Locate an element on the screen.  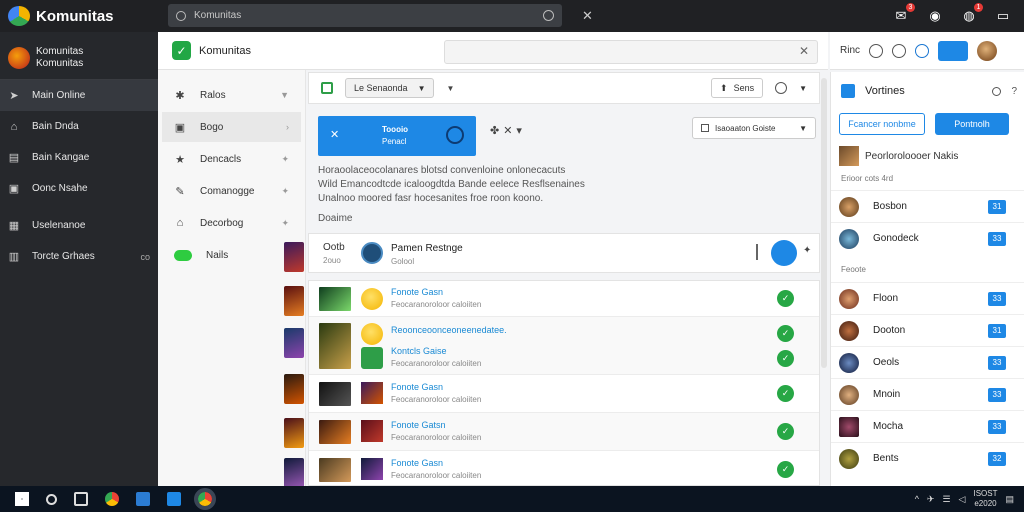
network-icon: ✈ is located at coordinates (931, 499).